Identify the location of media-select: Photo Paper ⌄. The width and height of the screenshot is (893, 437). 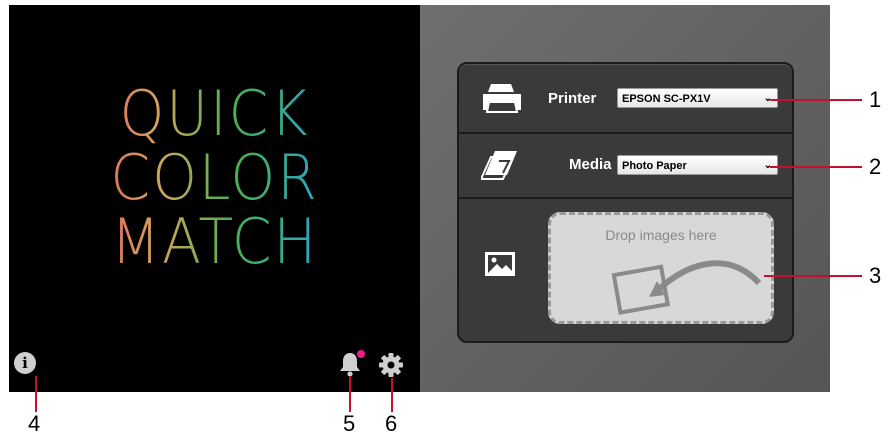
(697, 165).